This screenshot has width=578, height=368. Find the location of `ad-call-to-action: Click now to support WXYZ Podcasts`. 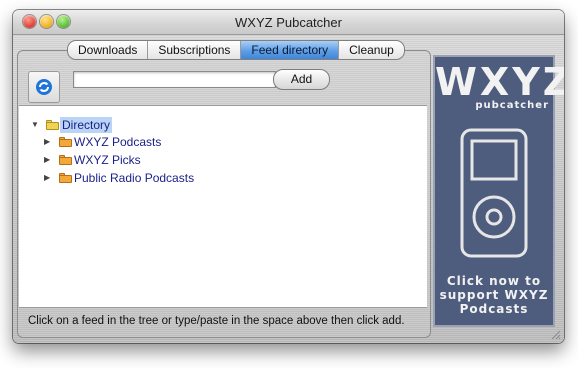

ad-call-to-action: Click now to support WXYZ Podcasts is located at coordinates (494, 295).